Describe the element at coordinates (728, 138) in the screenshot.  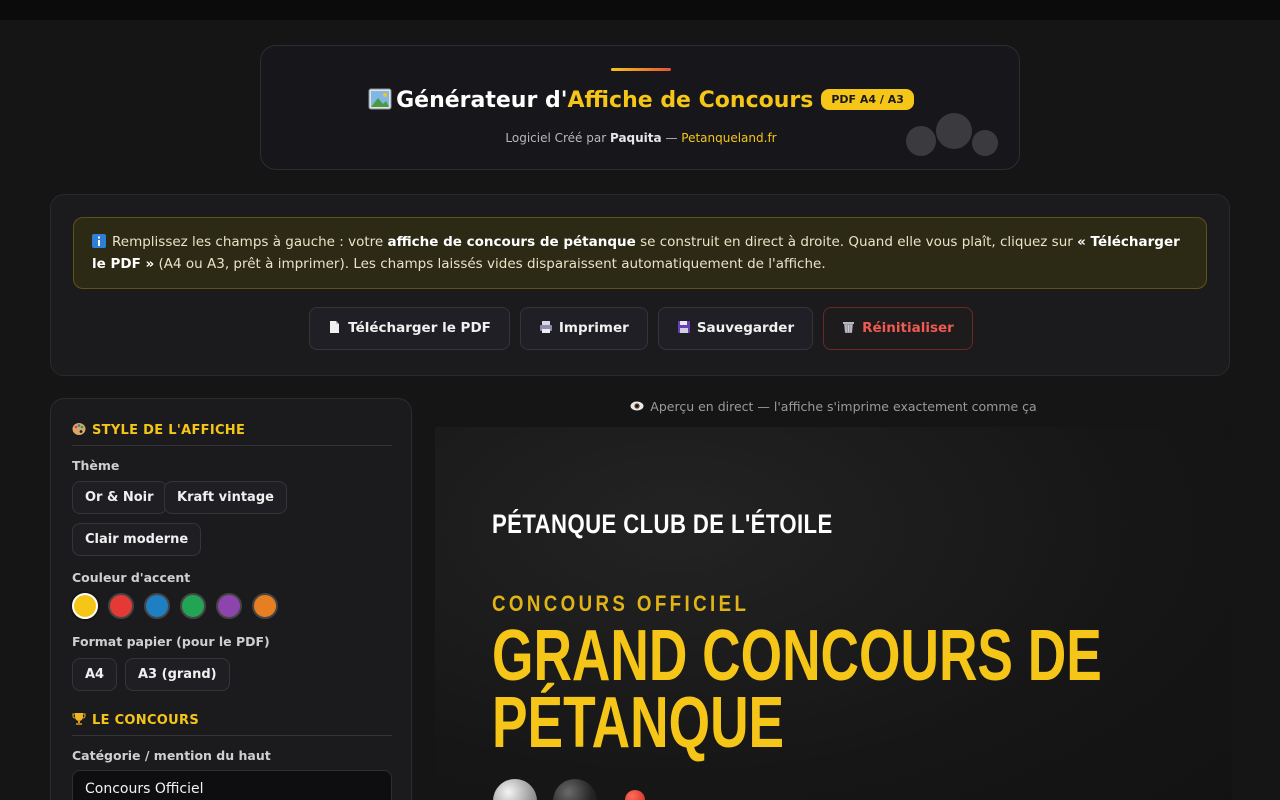
I see `site-link: Petanqueland.fr` at that location.